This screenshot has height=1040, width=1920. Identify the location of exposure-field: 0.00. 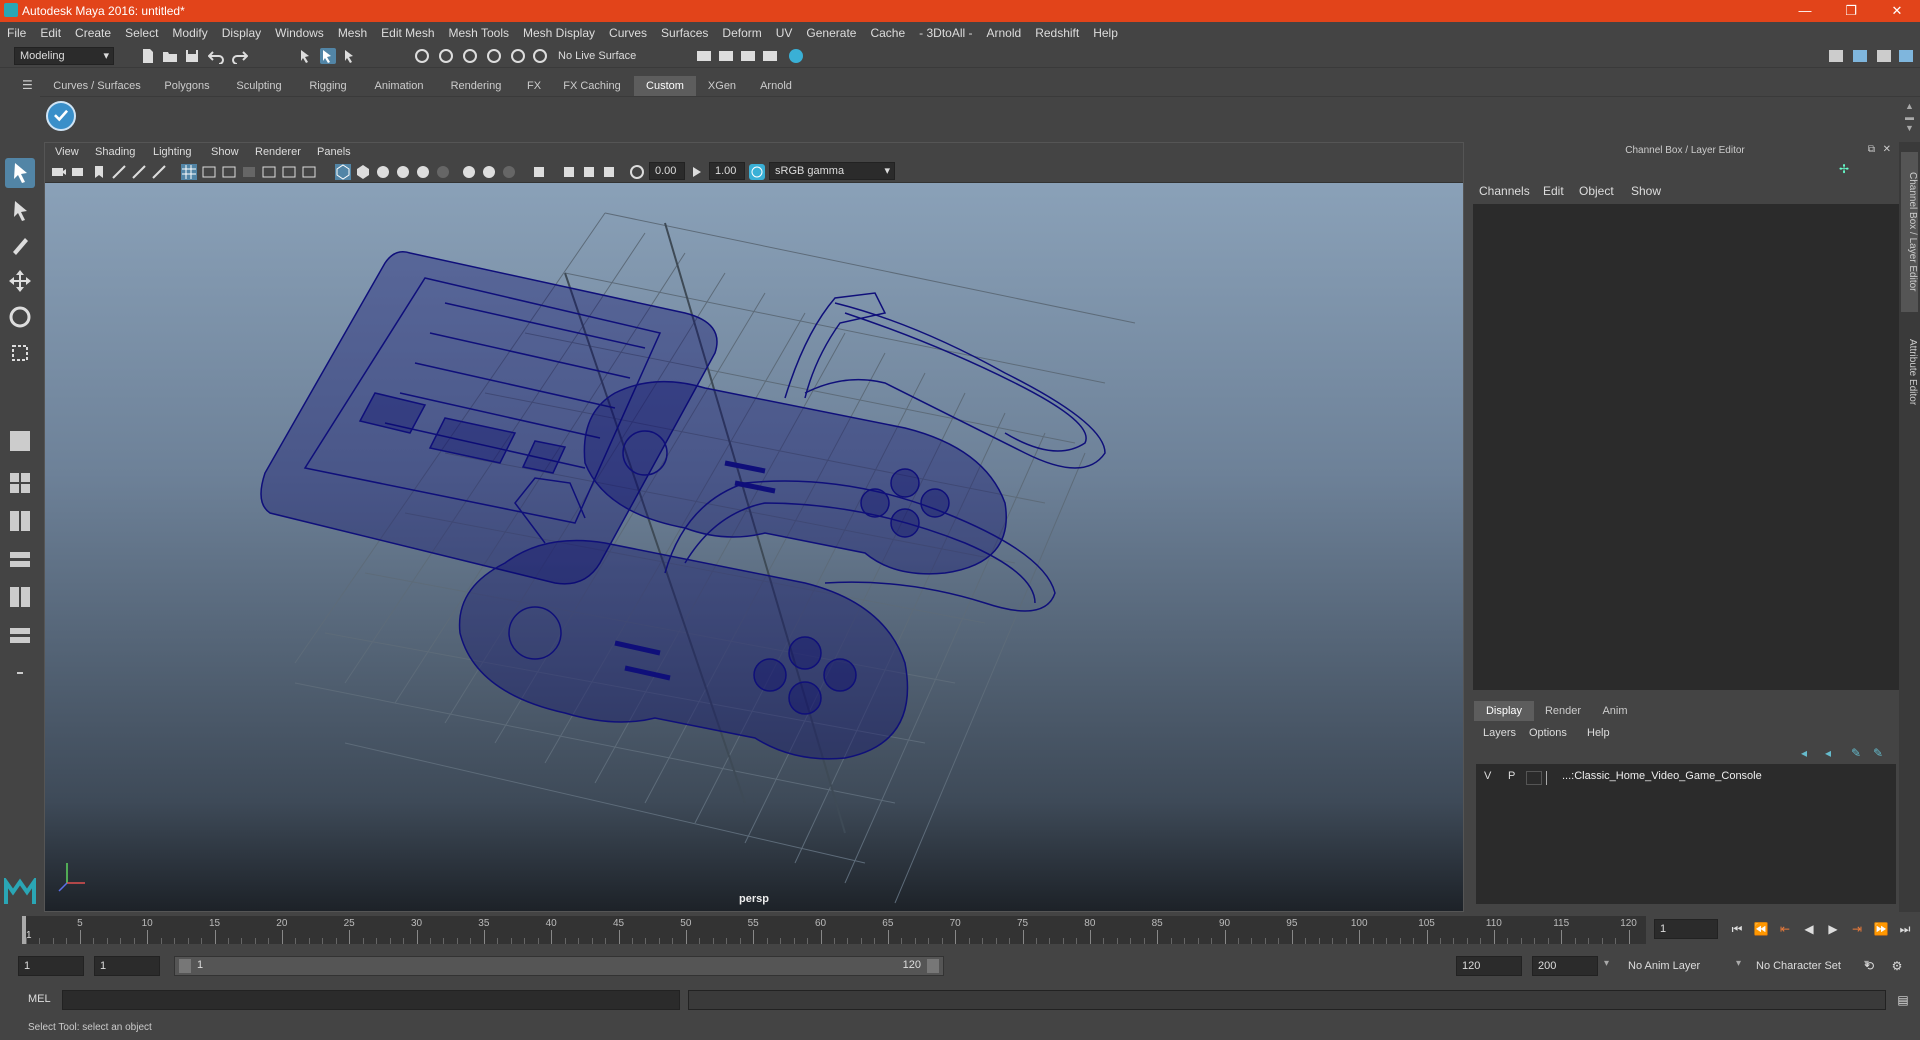
(667, 171).